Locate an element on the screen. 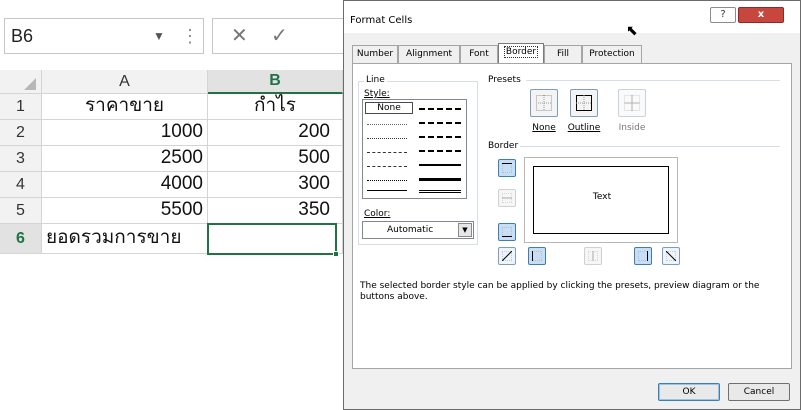  border-diagonal-down-button is located at coordinates (671, 256).